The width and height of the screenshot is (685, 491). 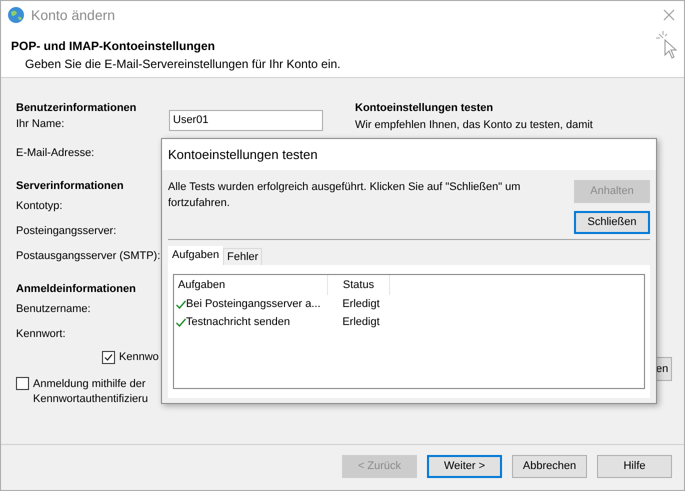 What do you see at coordinates (474, 125) in the screenshot?
I see `info-text: Wir empfehlen Ihnen, das Konto zu testen, damit` at bounding box center [474, 125].